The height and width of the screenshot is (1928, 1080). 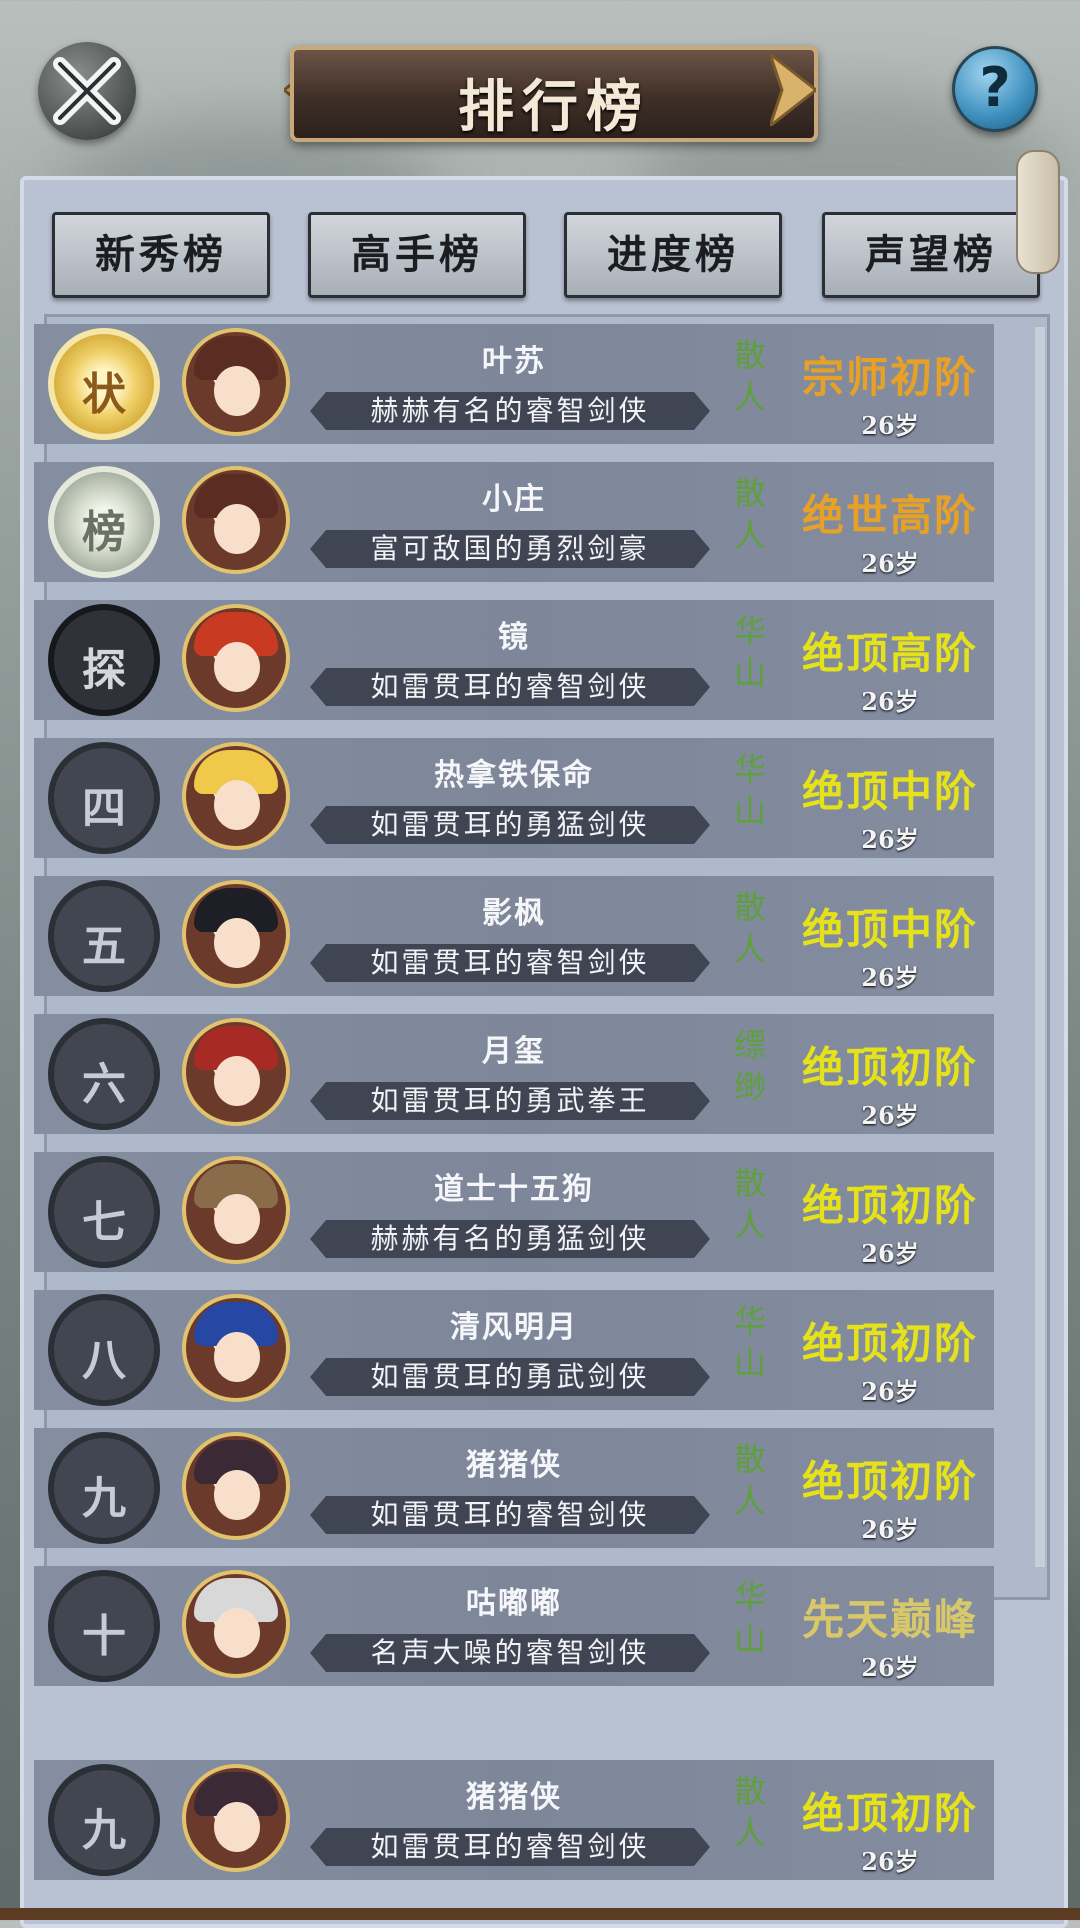 I want to click on rank-badge: 五, so click(x=104, y=936).